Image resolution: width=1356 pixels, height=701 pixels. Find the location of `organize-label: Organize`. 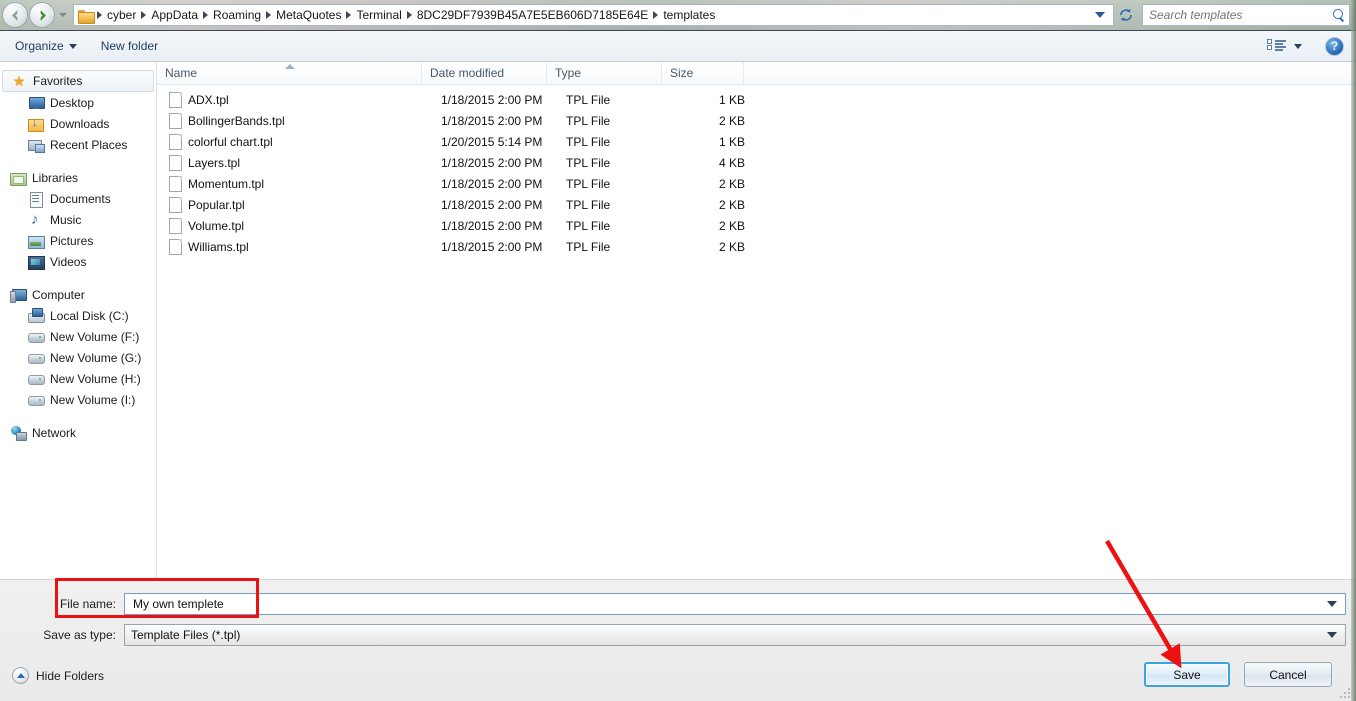

organize-label: Organize is located at coordinates (39, 46).